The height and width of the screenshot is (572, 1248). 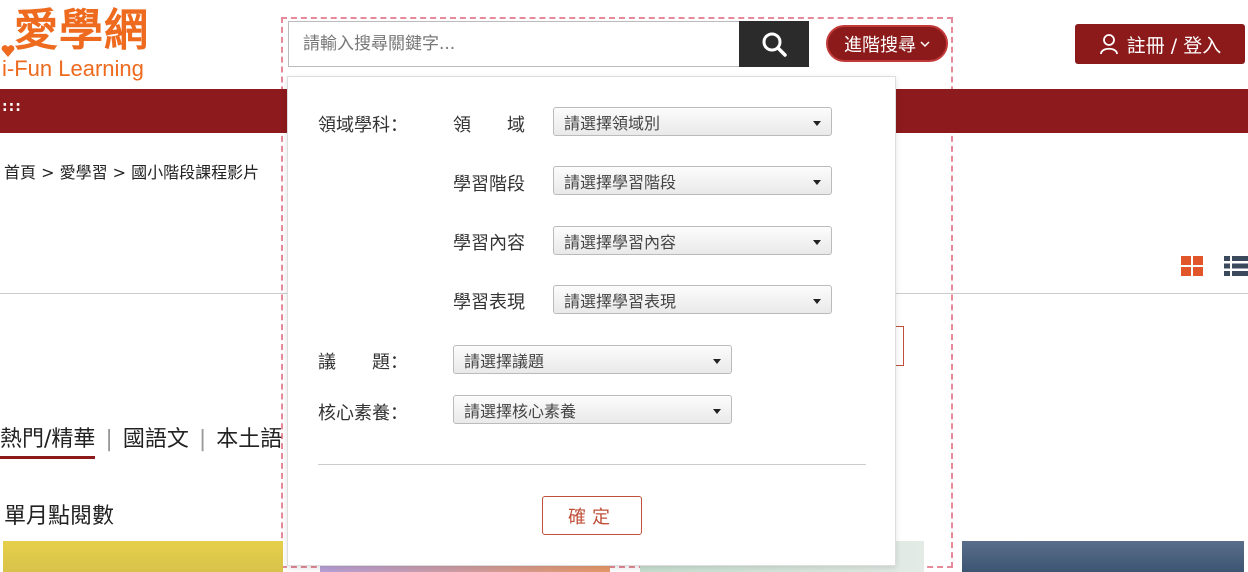 I want to click on list-view-icon, so click(x=1236, y=266).